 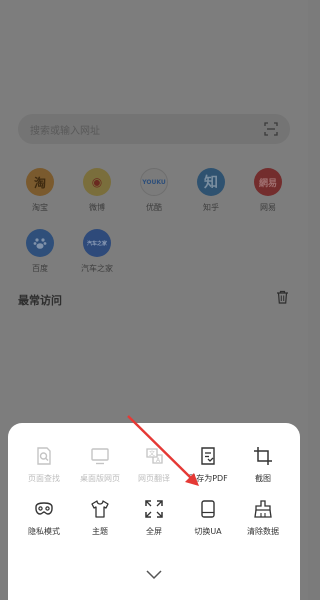 I want to click on weibo-icon: ◉, so click(x=97, y=182).